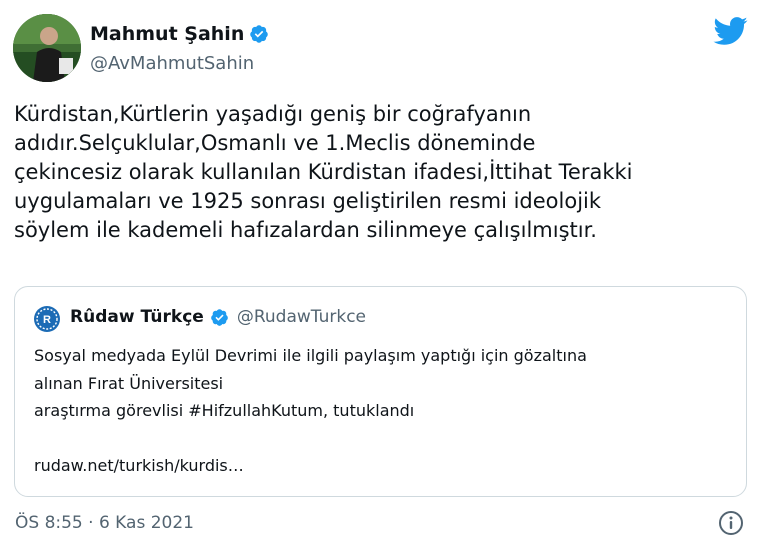 Image resolution: width=768 pixels, height=554 pixels. I want to click on verified-badge-icon, so click(259, 34).